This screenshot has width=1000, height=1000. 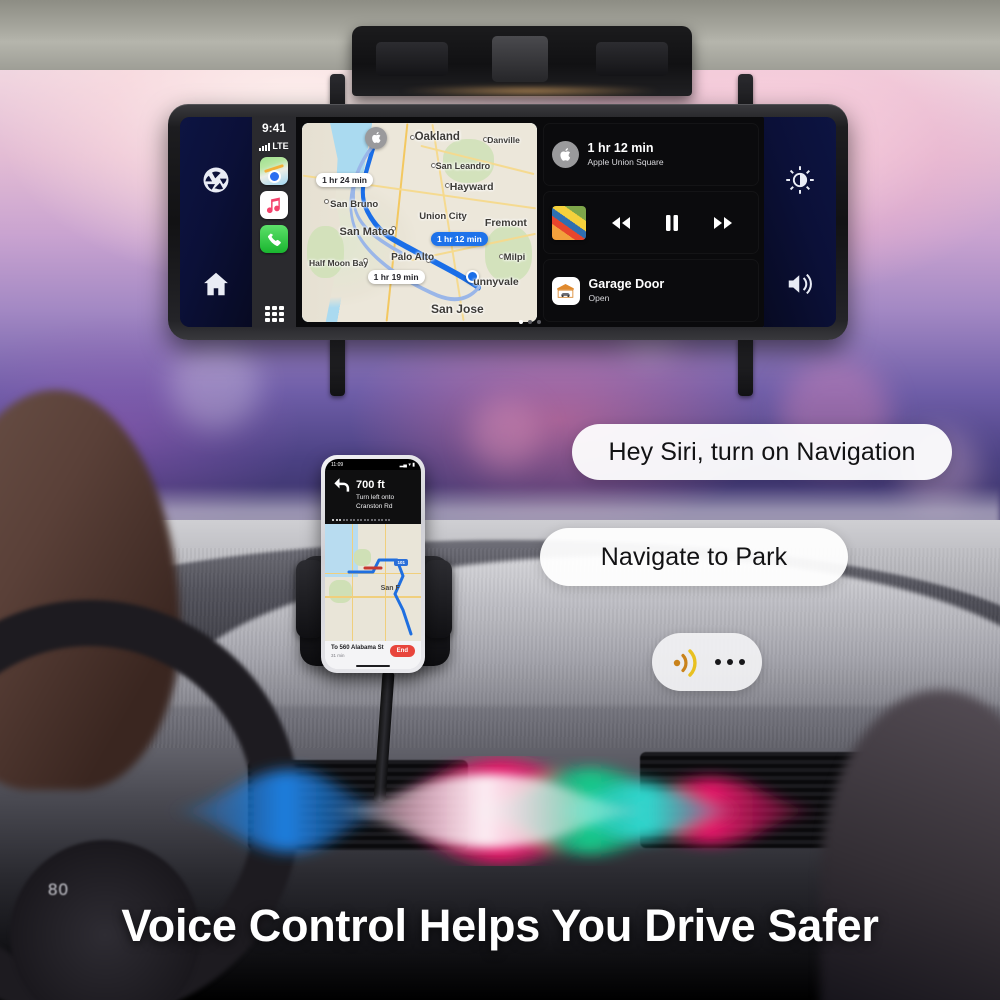 What do you see at coordinates (620, 148) in the screenshot?
I see `eta-duration: 1 hr 12 min` at bounding box center [620, 148].